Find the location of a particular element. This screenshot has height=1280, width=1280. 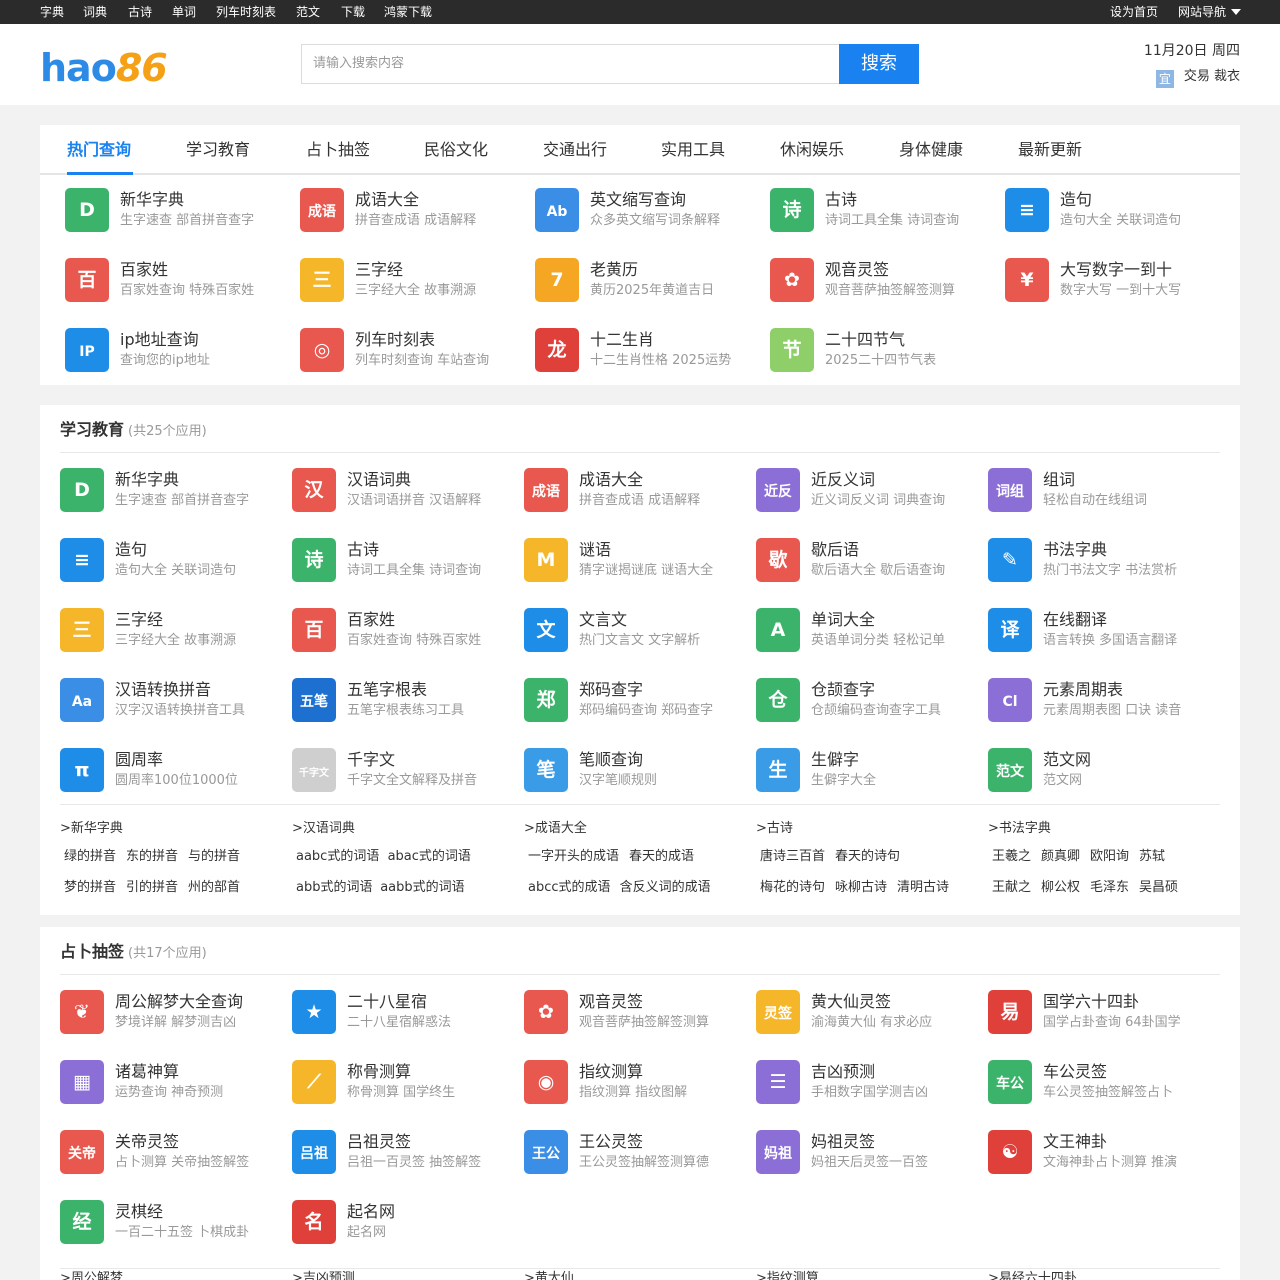

keyword-link: 毛泽东 is located at coordinates (1109, 888).